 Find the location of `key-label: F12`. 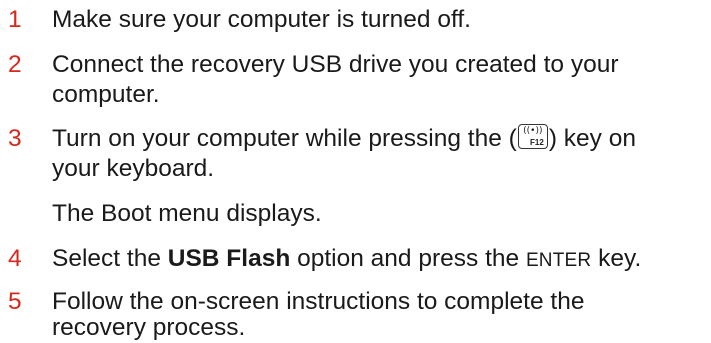

key-label: F12 is located at coordinates (537, 142).